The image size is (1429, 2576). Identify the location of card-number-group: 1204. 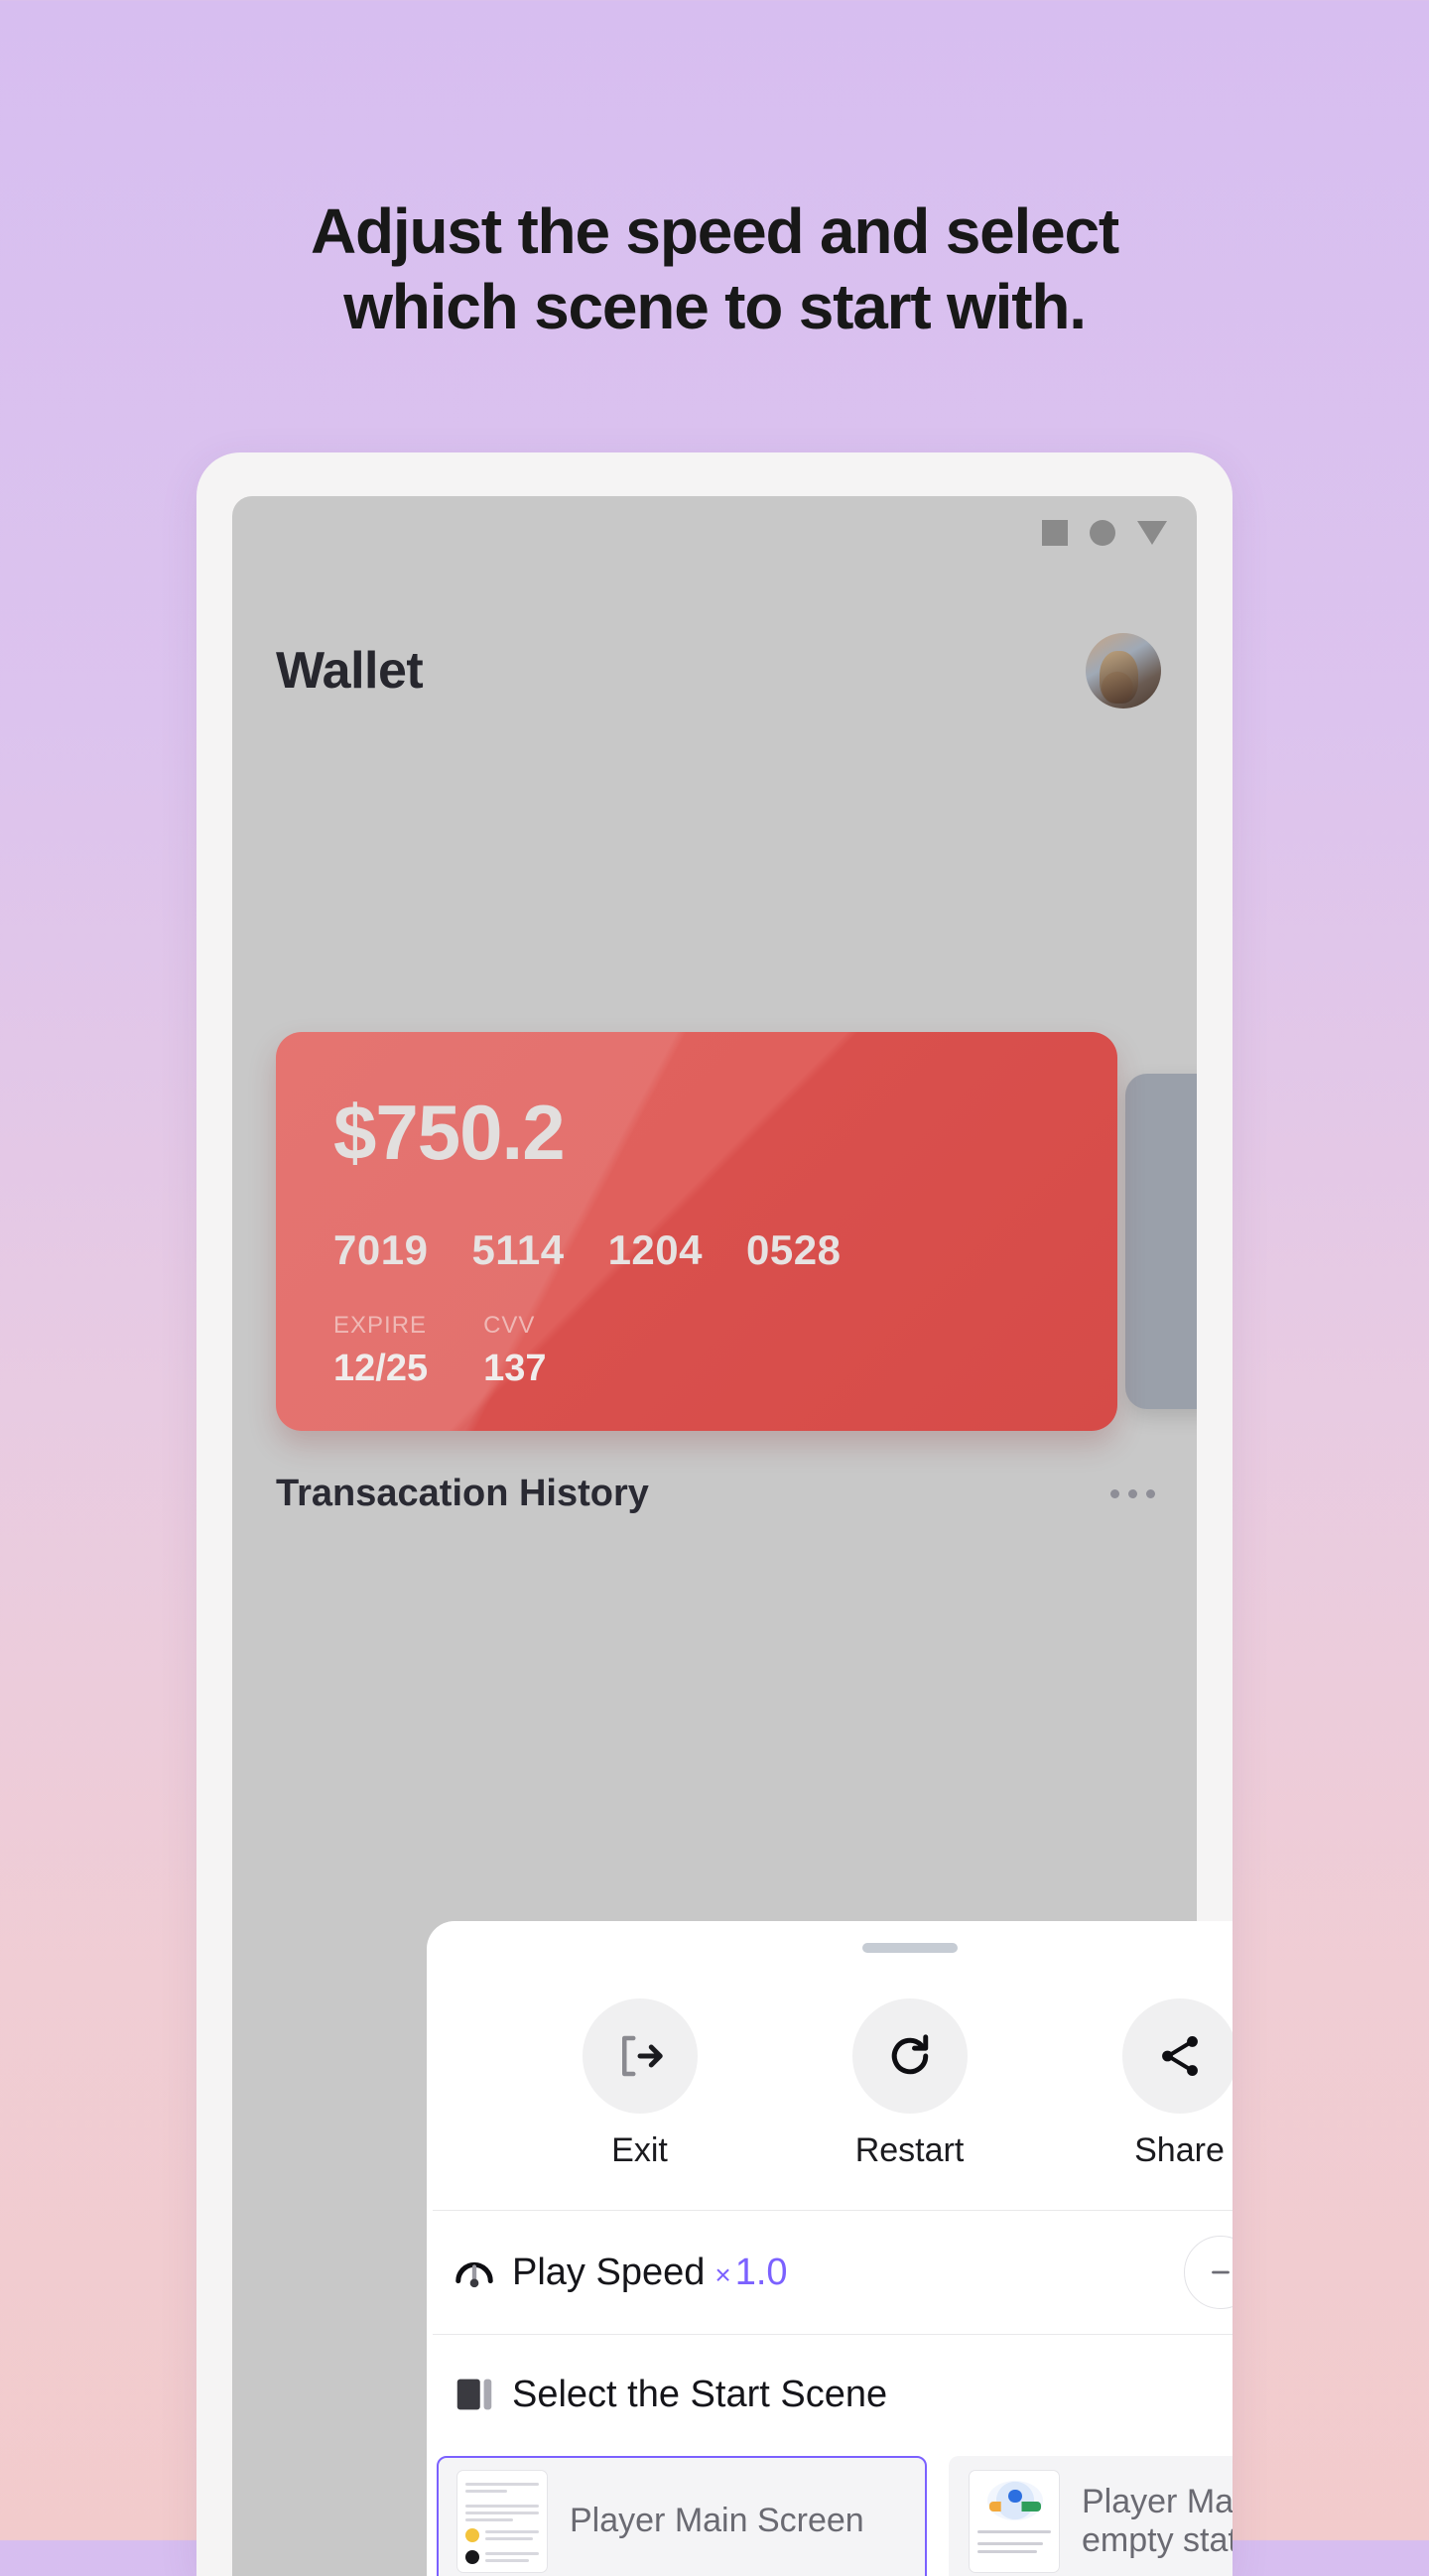
(655, 1249).